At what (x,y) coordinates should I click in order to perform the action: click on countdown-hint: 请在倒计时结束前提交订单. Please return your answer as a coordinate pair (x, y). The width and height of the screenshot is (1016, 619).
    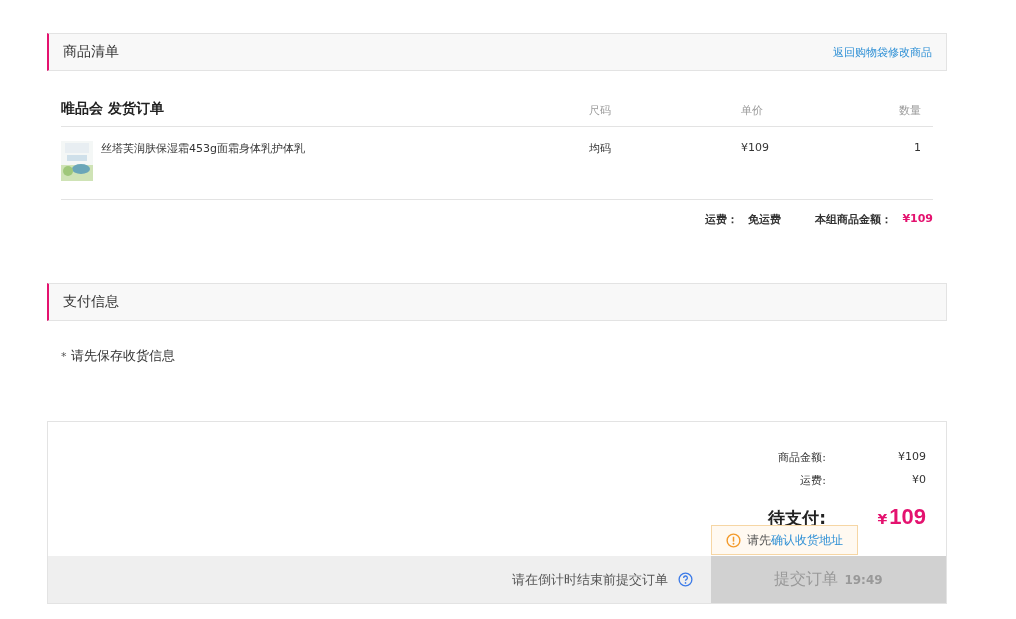
    Looking at the image, I should click on (590, 579).